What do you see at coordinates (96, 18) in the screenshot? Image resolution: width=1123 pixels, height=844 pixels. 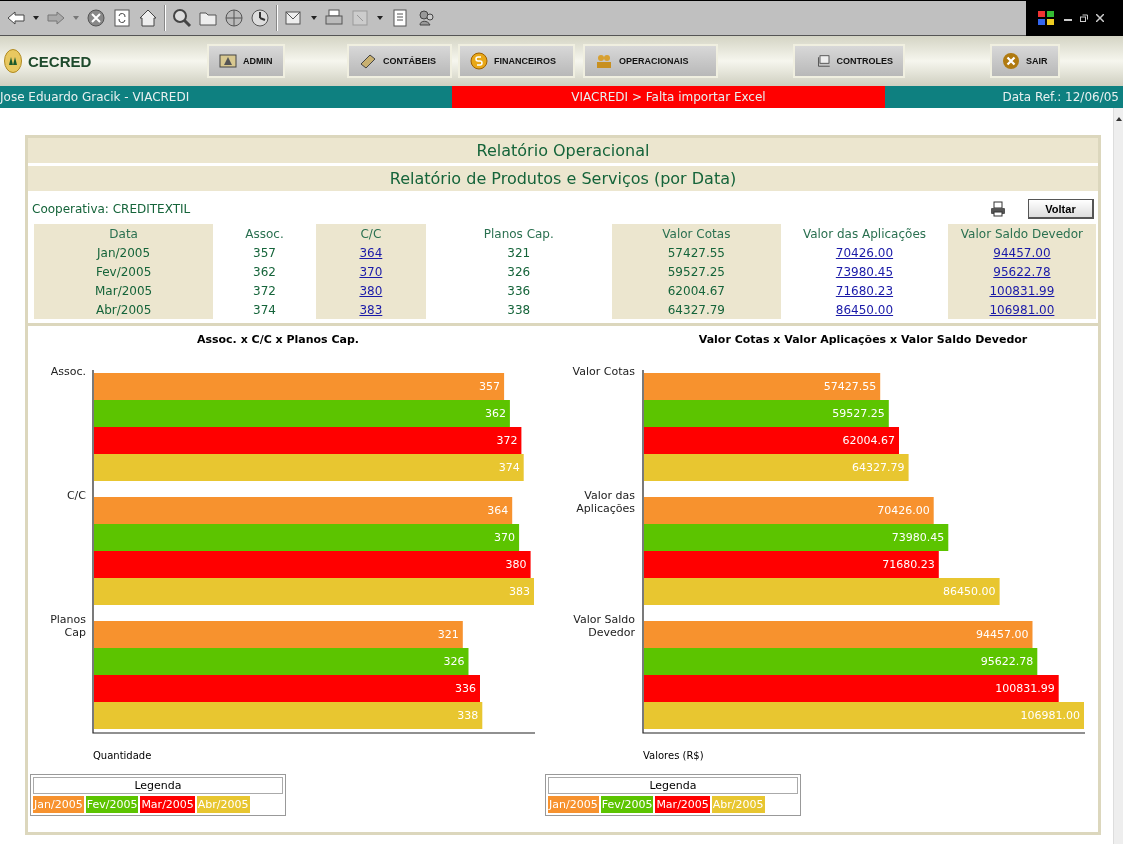 I see `stop-icon` at bounding box center [96, 18].